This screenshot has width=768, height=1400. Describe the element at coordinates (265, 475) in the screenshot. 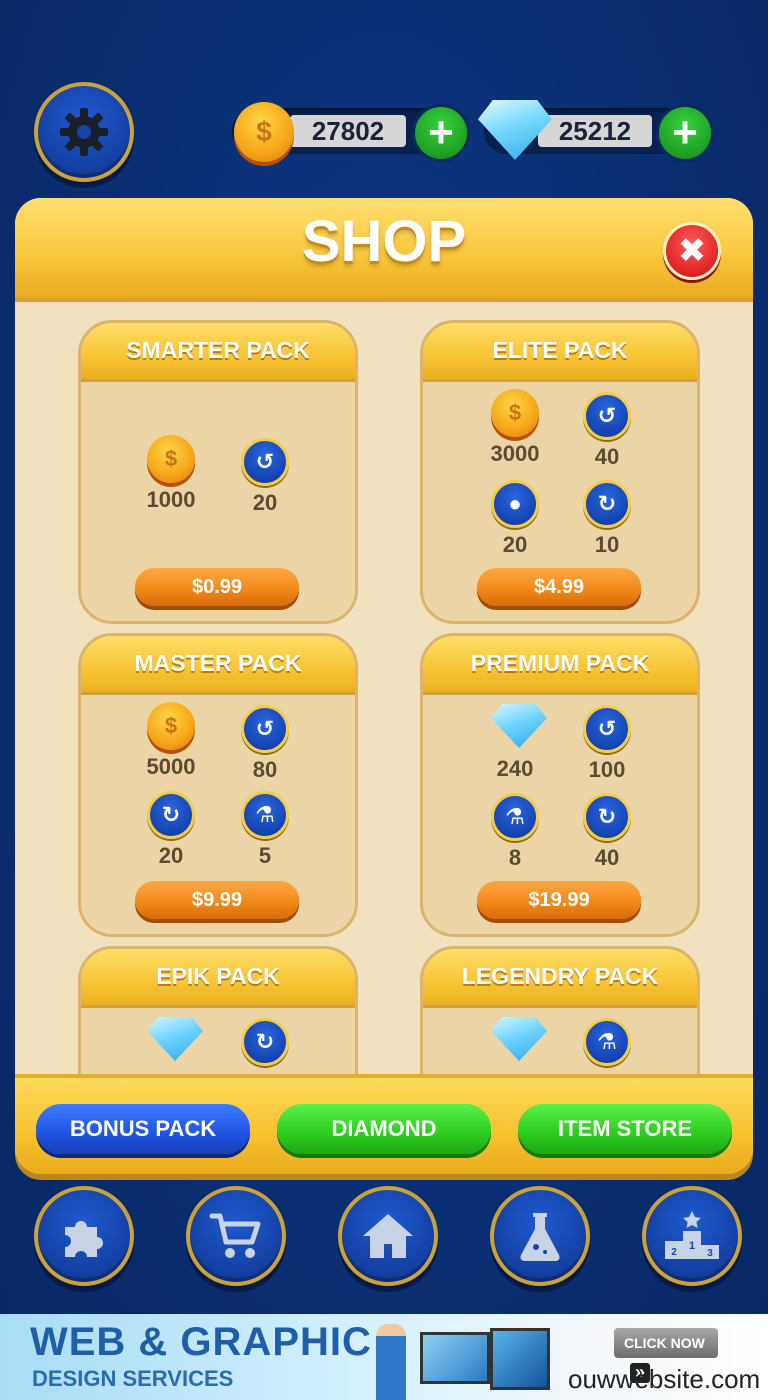

I see `pack-item: ↺ 20` at that location.